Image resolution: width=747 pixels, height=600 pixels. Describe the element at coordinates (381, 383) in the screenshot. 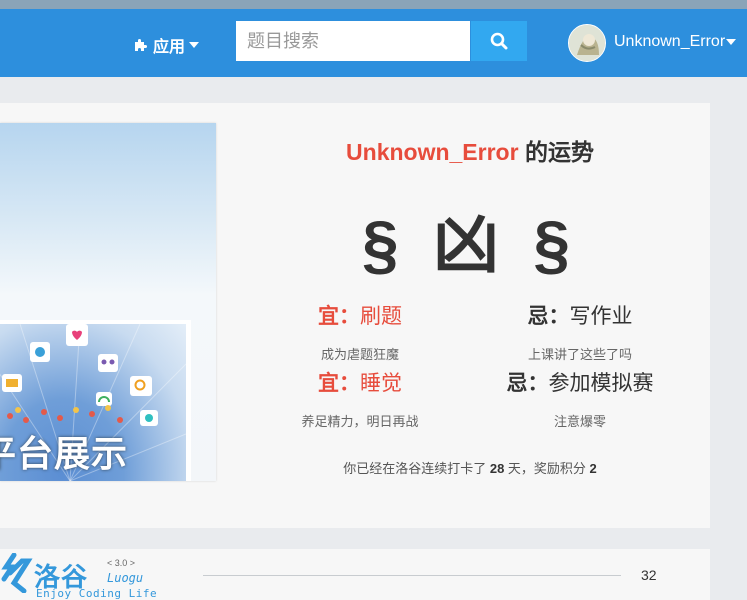

I see `fortune-item-activity: 睡觉` at that location.